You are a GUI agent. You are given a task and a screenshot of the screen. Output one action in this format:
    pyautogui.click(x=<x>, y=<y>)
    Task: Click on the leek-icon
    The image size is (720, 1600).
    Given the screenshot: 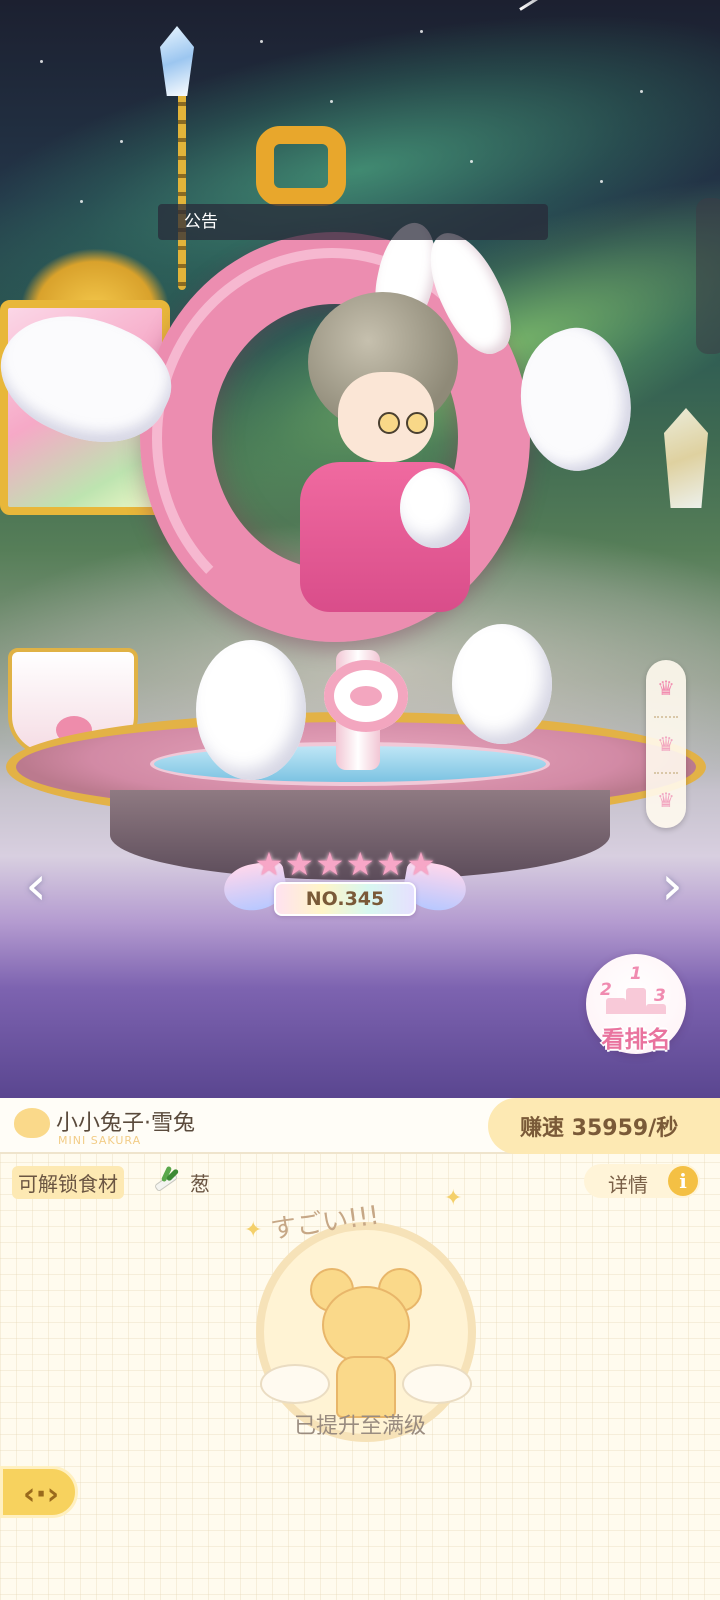 What is the action you would take?
    pyautogui.click(x=166, y=1179)
    